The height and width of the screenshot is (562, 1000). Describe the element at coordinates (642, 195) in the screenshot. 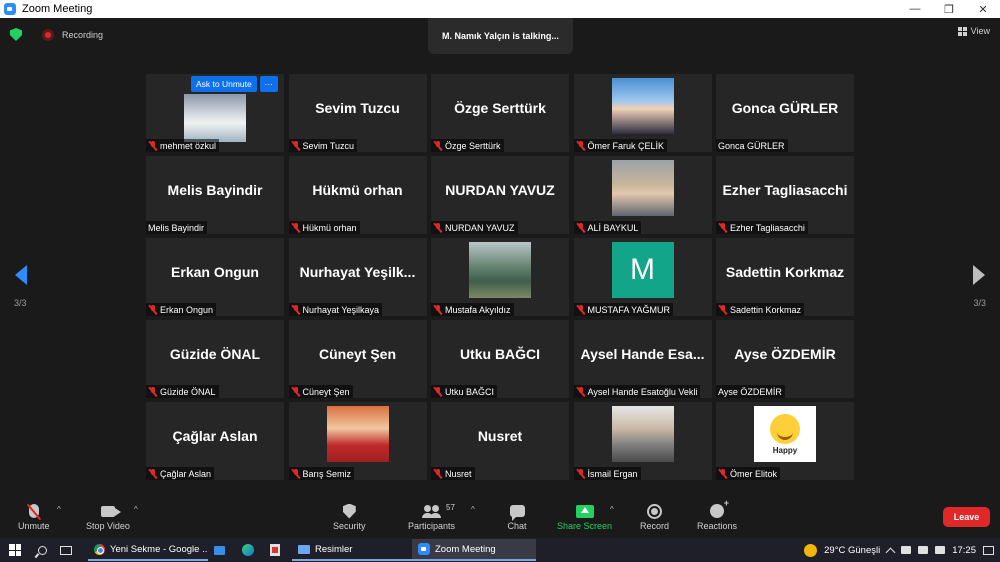

I see `participant-tile: ALİ BAYKUL` at that location.